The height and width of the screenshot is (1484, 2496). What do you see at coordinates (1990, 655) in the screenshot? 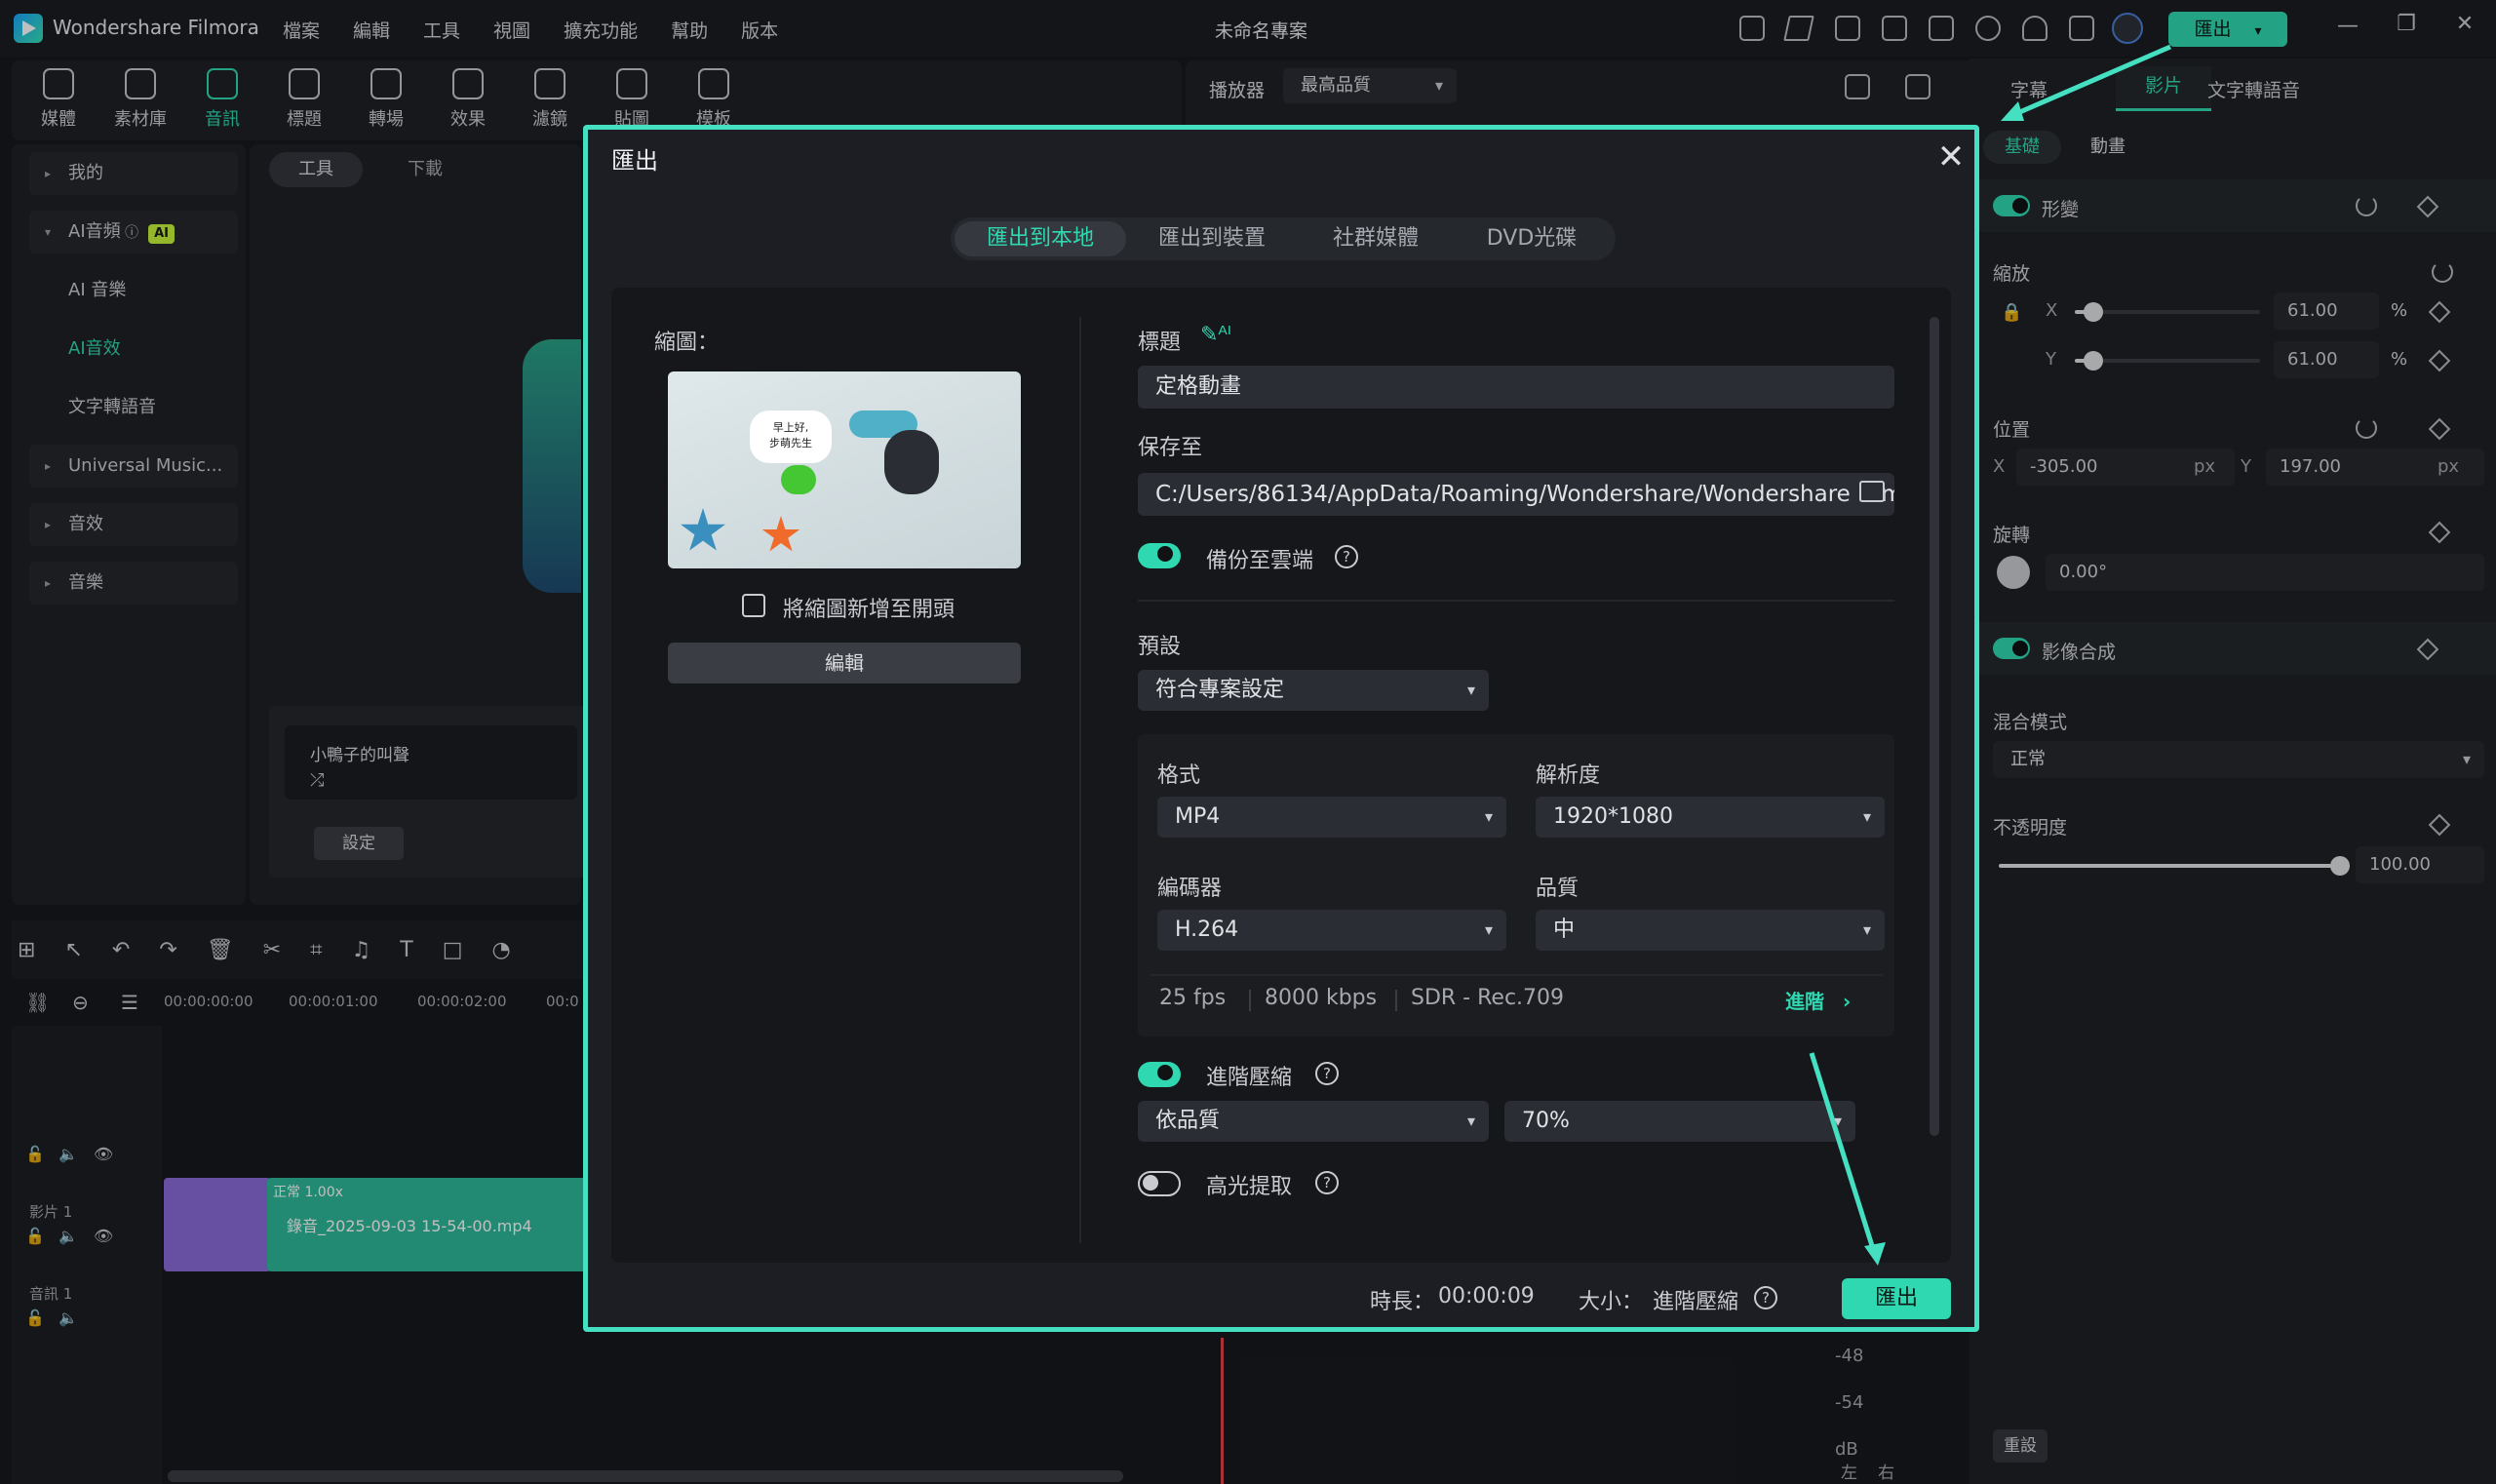
I see `annotation-arrows` at bounding box center [1990, 655].